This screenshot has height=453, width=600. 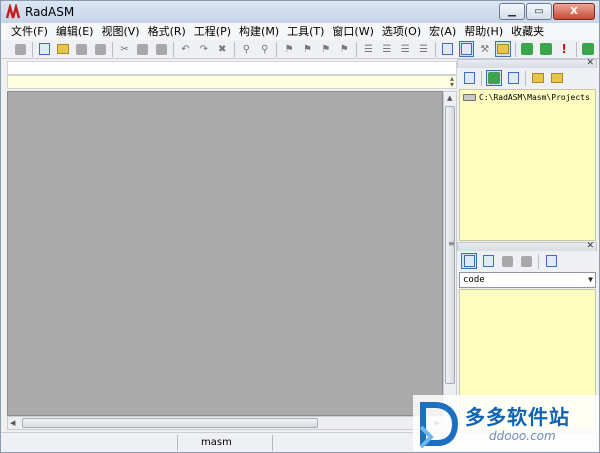 I want to click on find-bar: ▴ ▾, so click(x=232, y=82).